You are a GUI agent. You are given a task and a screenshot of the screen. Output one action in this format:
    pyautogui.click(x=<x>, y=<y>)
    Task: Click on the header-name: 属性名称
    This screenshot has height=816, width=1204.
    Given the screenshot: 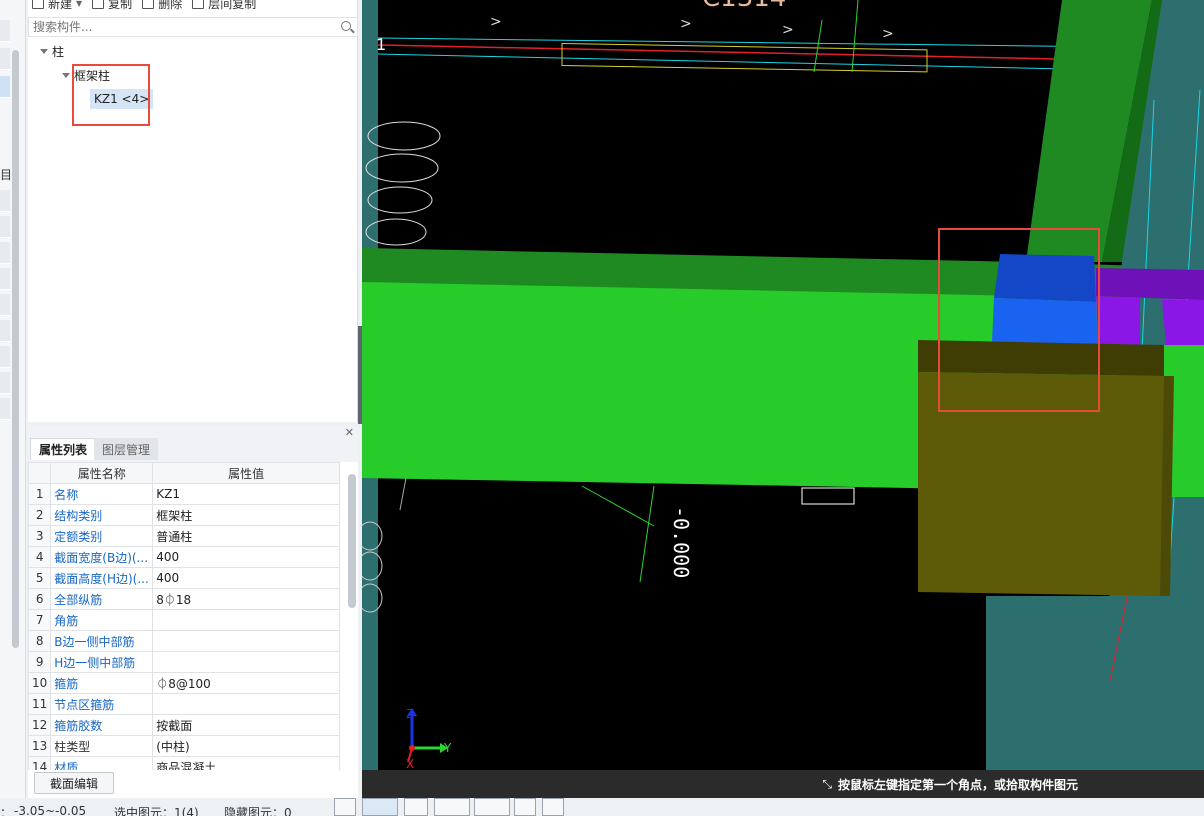 What is the action you would take?
    pyautogui.click(x=102, y=473)
    